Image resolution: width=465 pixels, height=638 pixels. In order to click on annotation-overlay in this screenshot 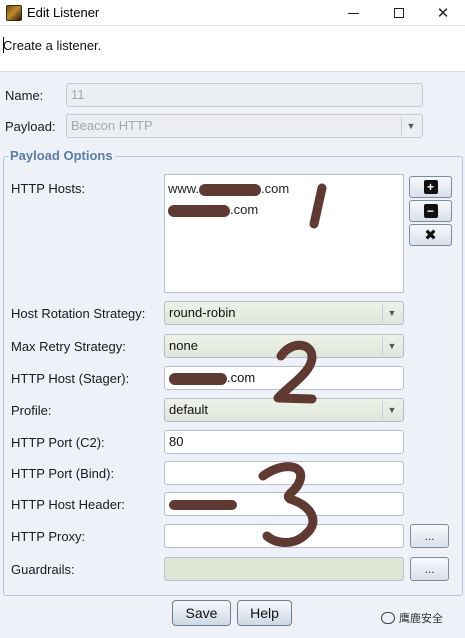, I will do `click(292, 365)`.